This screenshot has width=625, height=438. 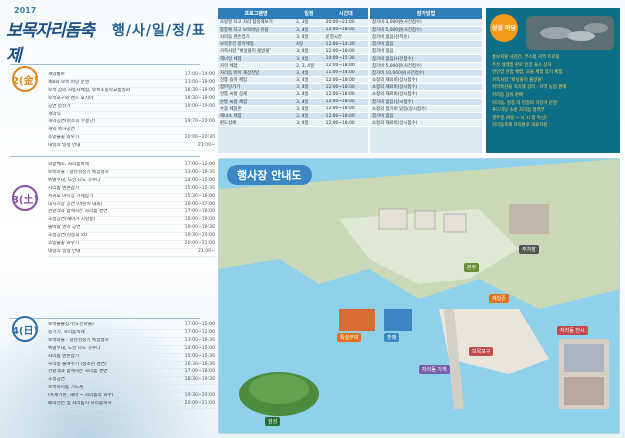 I want to click on table-row: 참가비 없음, so click(x=426, y=44).